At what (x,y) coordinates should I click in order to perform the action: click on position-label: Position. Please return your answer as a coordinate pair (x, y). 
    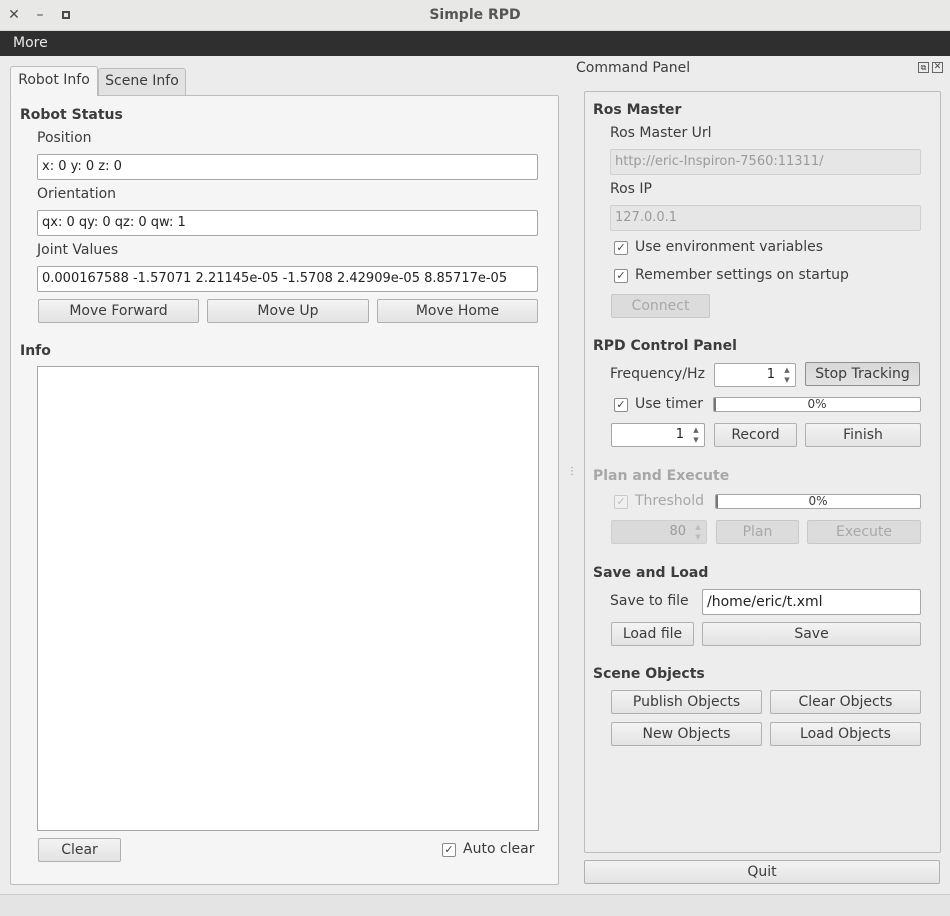
    Looking at the image, I should click on (64, 138).